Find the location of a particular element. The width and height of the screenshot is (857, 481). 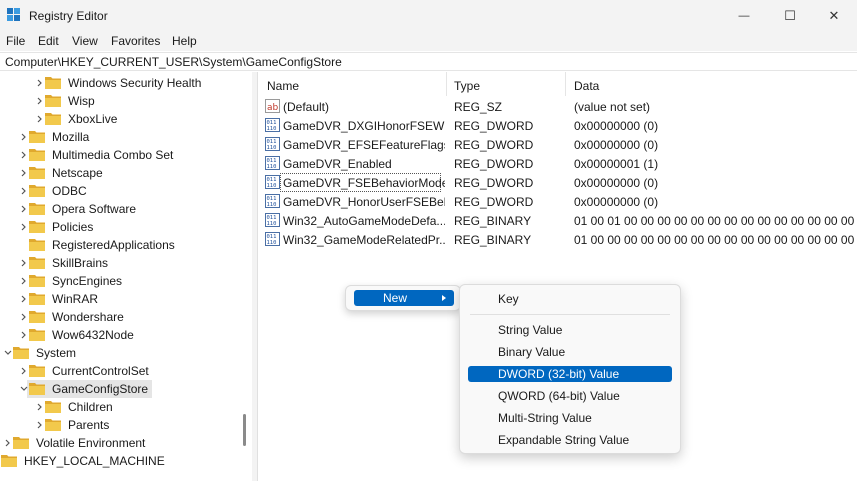

svg-text: ab is located at coordinates (273, 108).